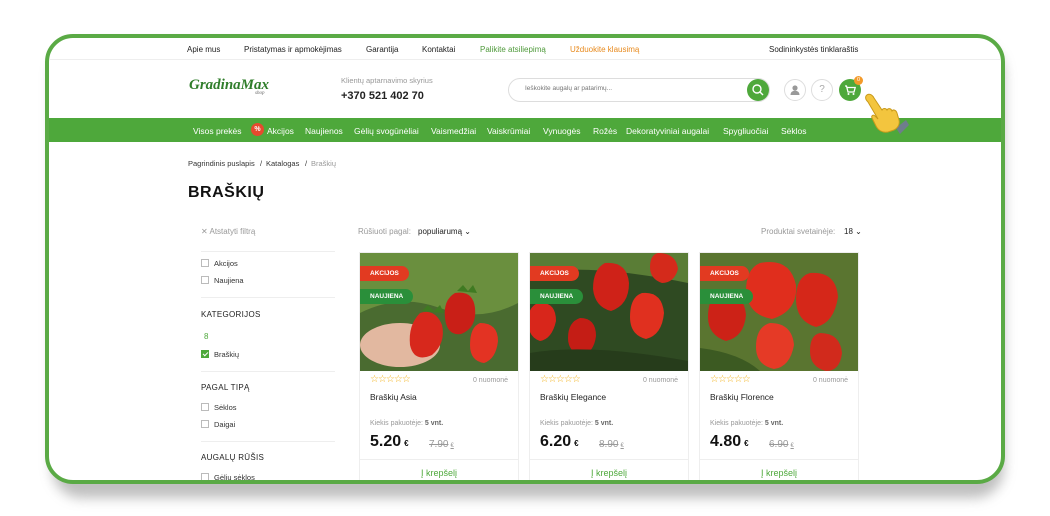 The width and height of the screenshot is (1050, 516). I want to click on question-icon: ?, so click(822, 89).